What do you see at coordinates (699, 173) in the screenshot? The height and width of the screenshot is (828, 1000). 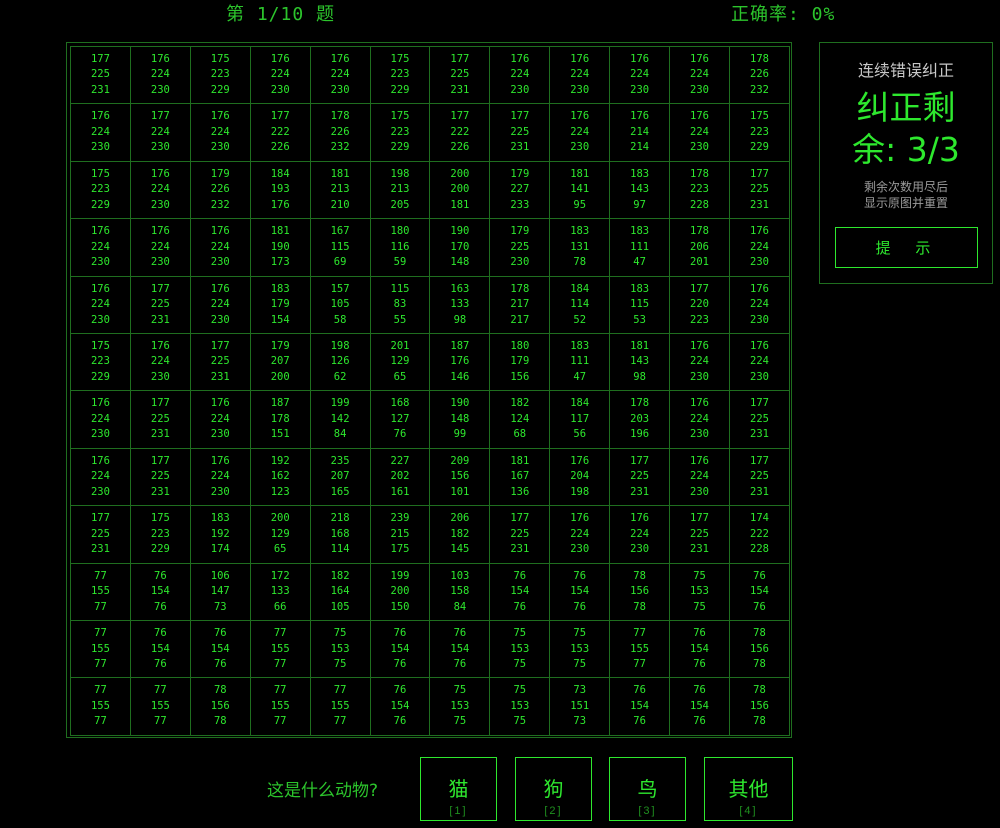 I see `red-value: 178` at bounding box center [699, 173].